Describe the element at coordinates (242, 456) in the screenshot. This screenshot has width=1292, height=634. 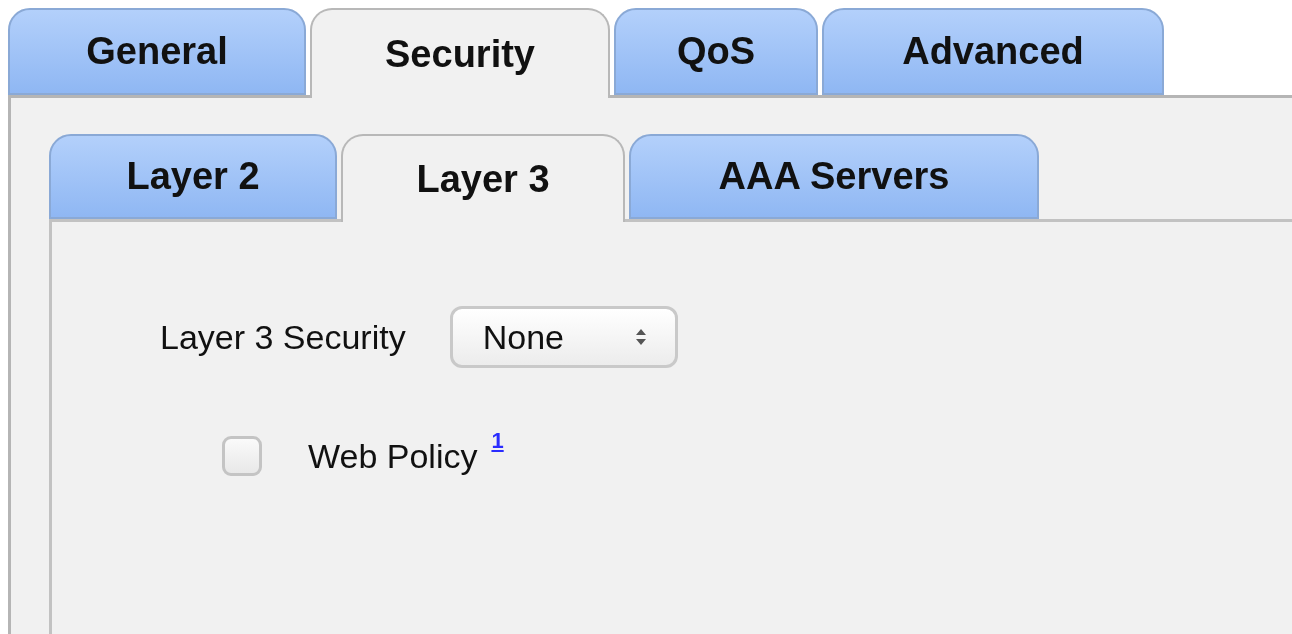
I see `checkbox` at that location.